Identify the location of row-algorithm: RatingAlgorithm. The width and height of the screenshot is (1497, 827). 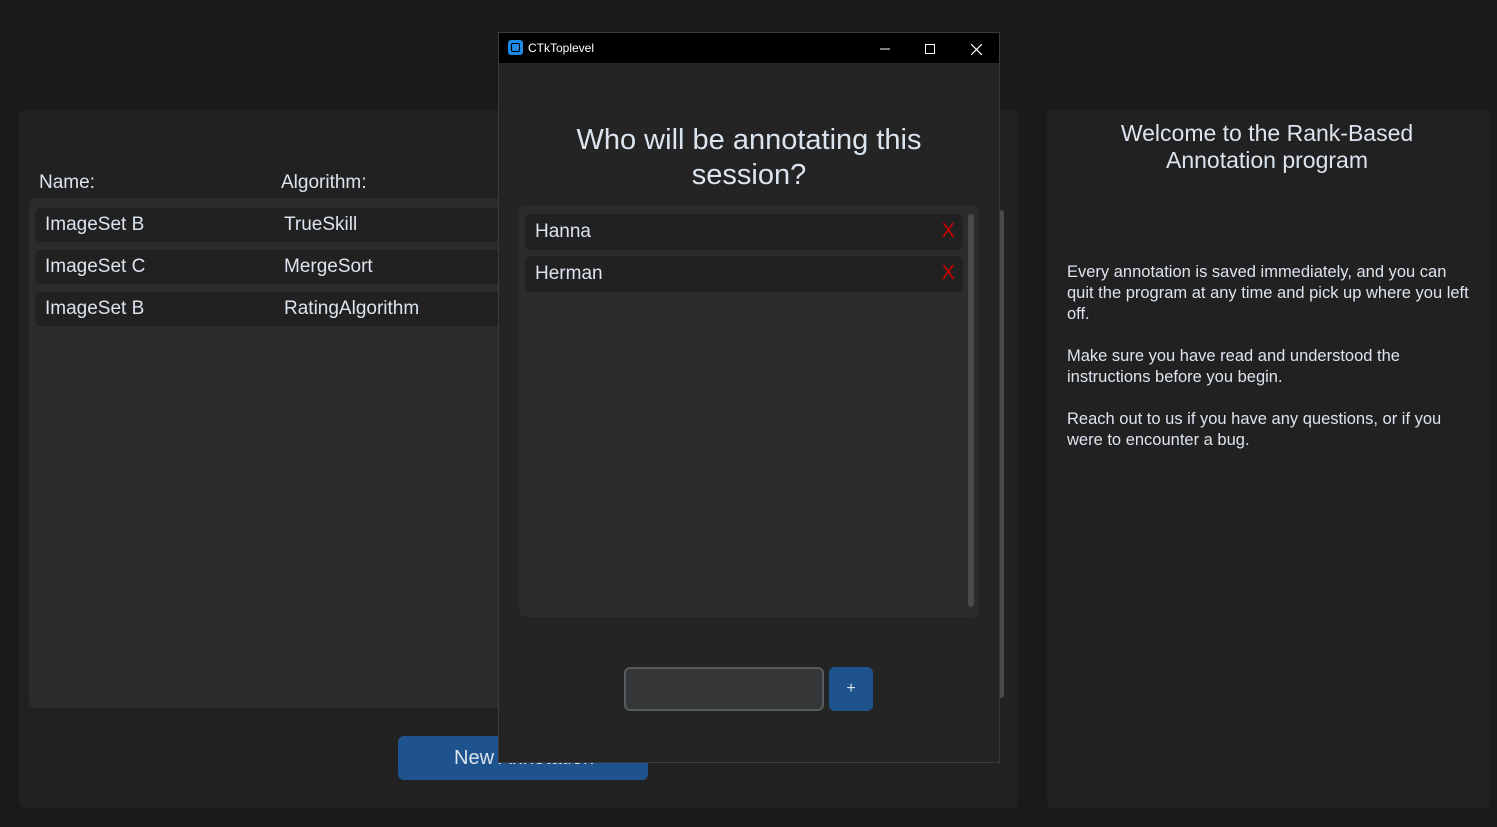
(352, 308).